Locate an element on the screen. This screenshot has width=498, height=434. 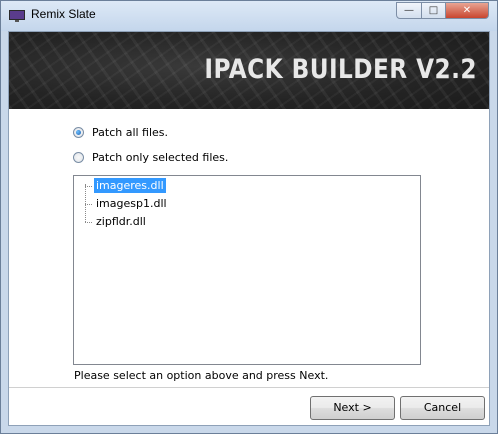
minimize-button: — is located at coordinates (409, 10).